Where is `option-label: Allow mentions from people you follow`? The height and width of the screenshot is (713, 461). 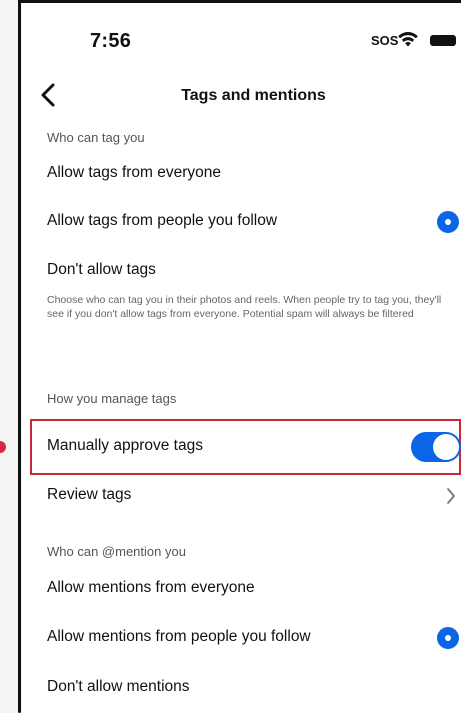
option-label: Allow mentions from people you follow is located at coordinates (179, 636).